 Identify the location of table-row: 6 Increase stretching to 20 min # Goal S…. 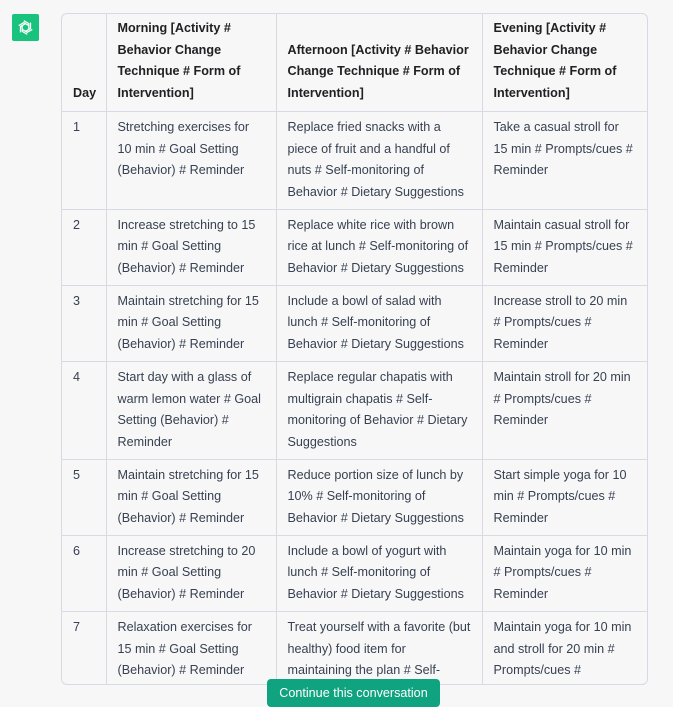
(354, 573).